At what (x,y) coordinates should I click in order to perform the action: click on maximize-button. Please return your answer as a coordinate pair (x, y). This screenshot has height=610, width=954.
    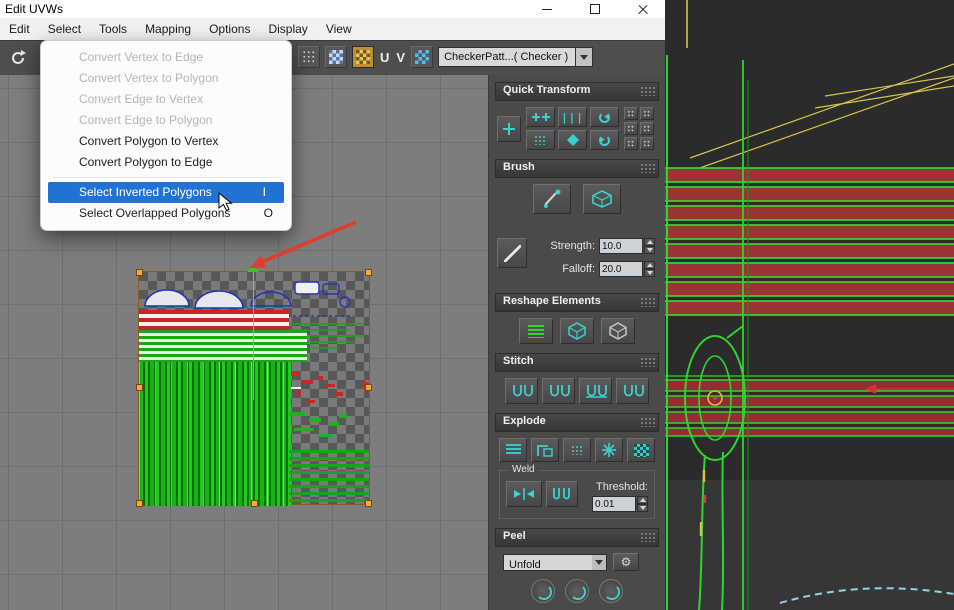
    Looking at the image, I should click on (595, 9).